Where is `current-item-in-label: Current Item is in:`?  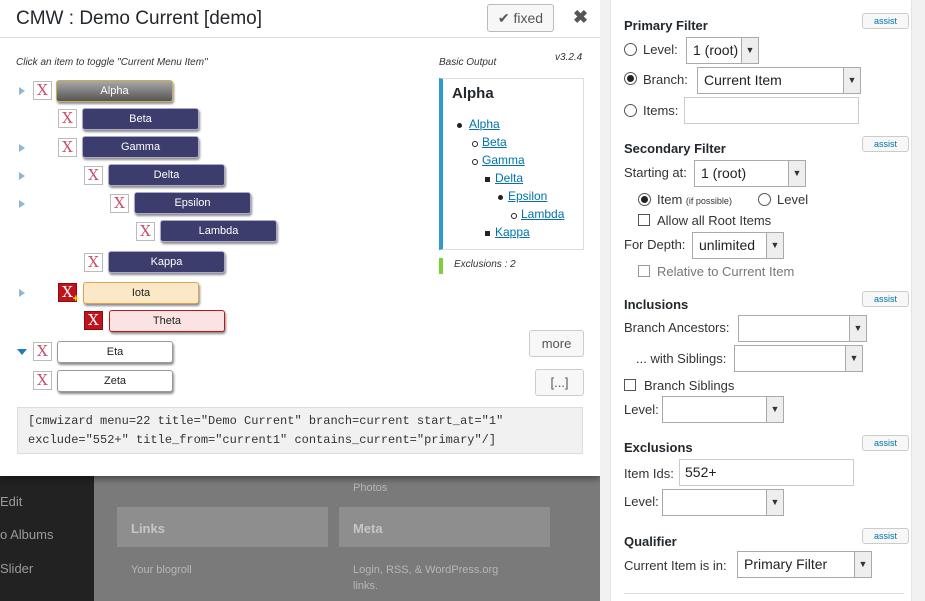 current-item-in-label: Current Item is in: is located at coordinates (675, 565).